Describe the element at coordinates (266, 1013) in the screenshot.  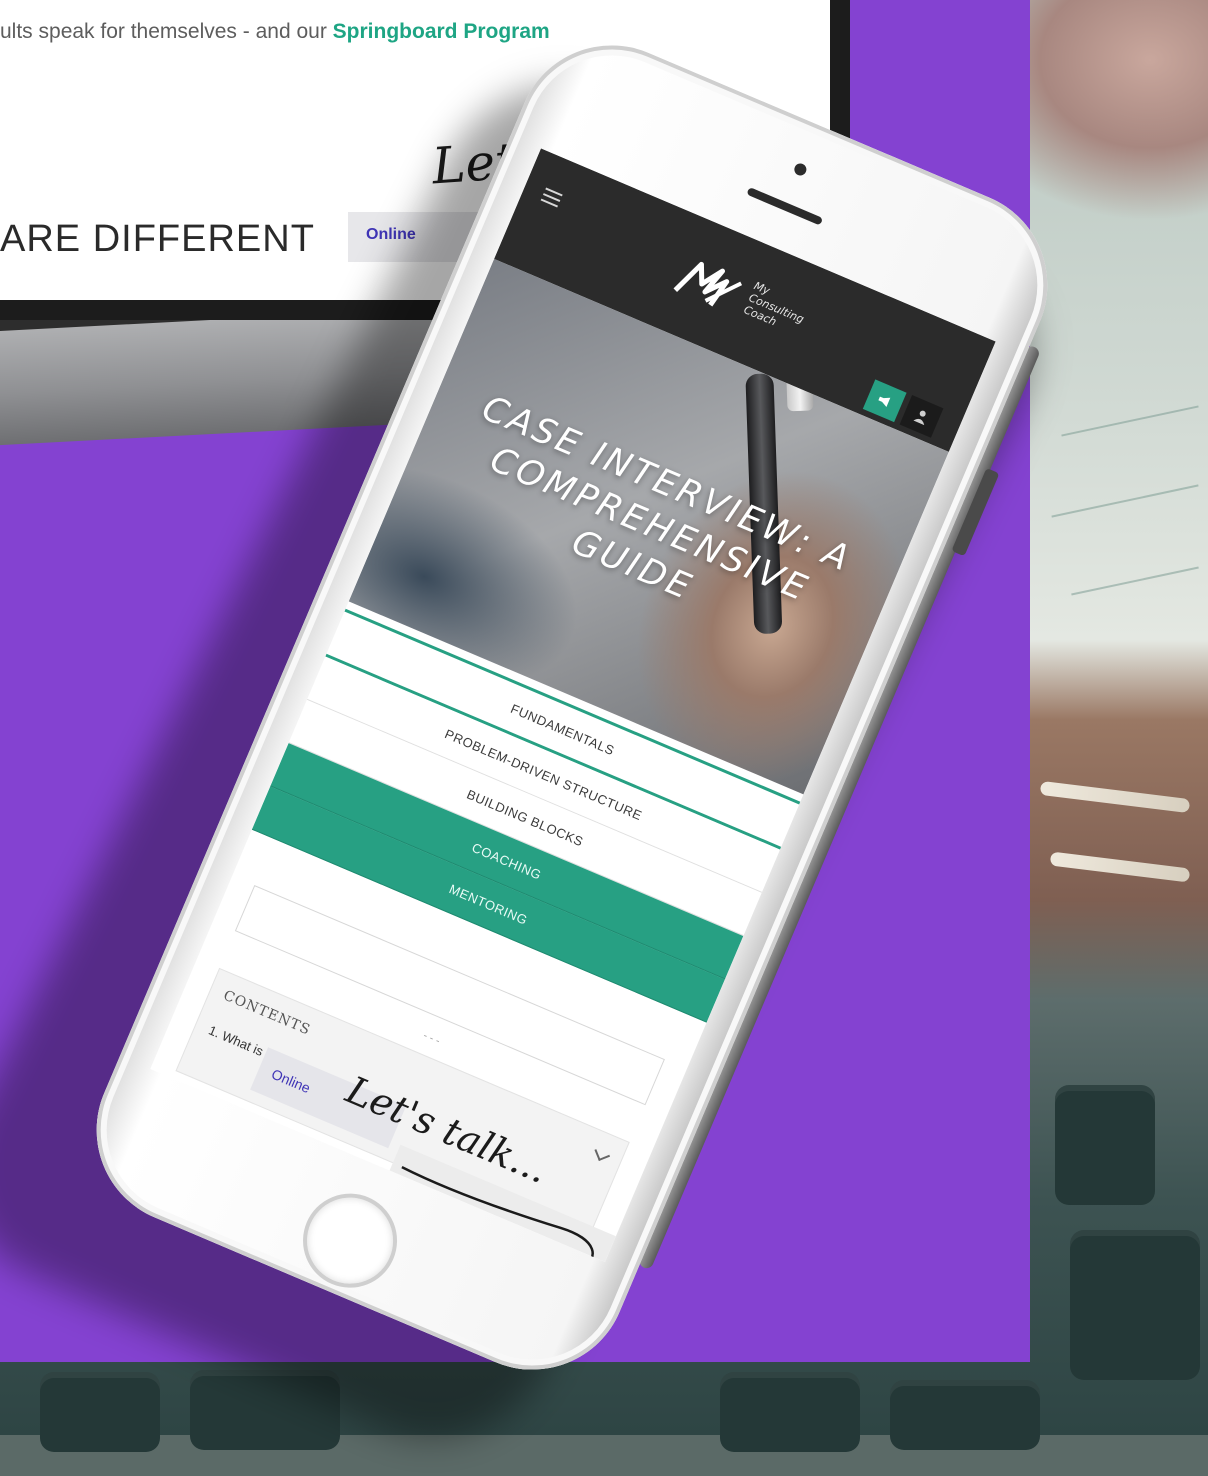
I see `contents-label: CONTENTS` at that location.